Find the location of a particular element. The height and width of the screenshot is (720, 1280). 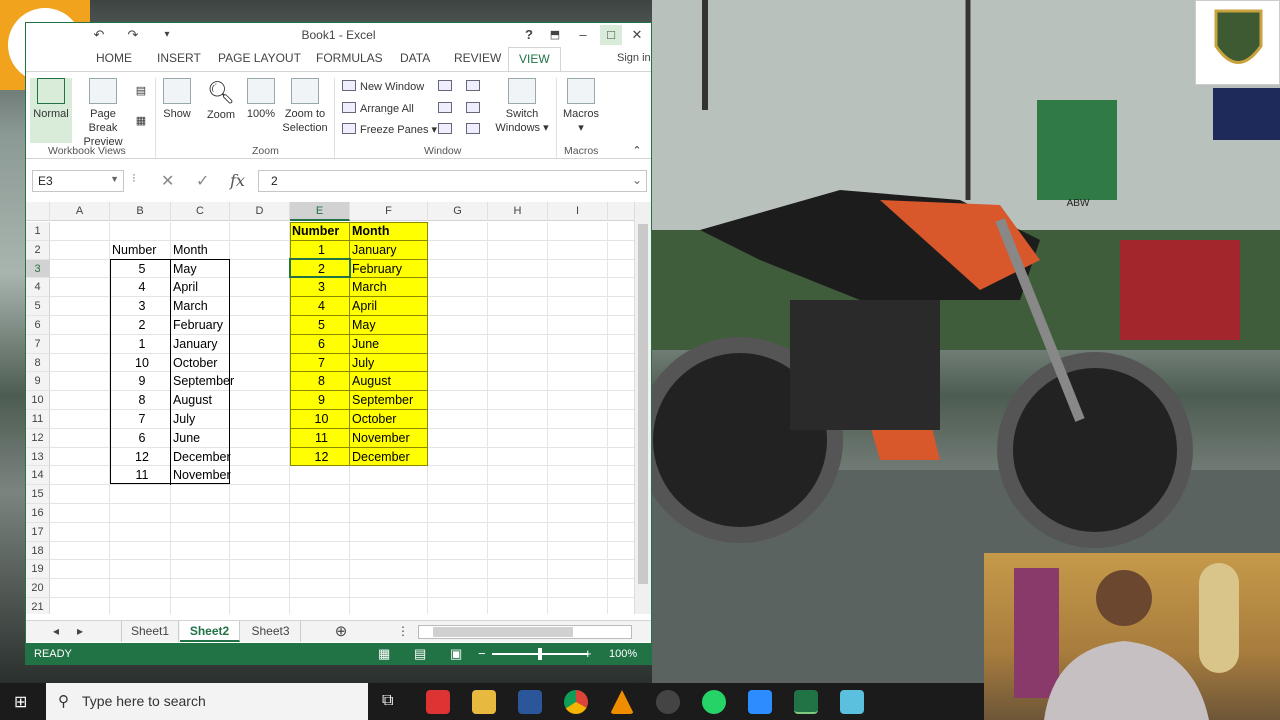

tab-formulas: FORMULAS is located at coordinates (349, 58).